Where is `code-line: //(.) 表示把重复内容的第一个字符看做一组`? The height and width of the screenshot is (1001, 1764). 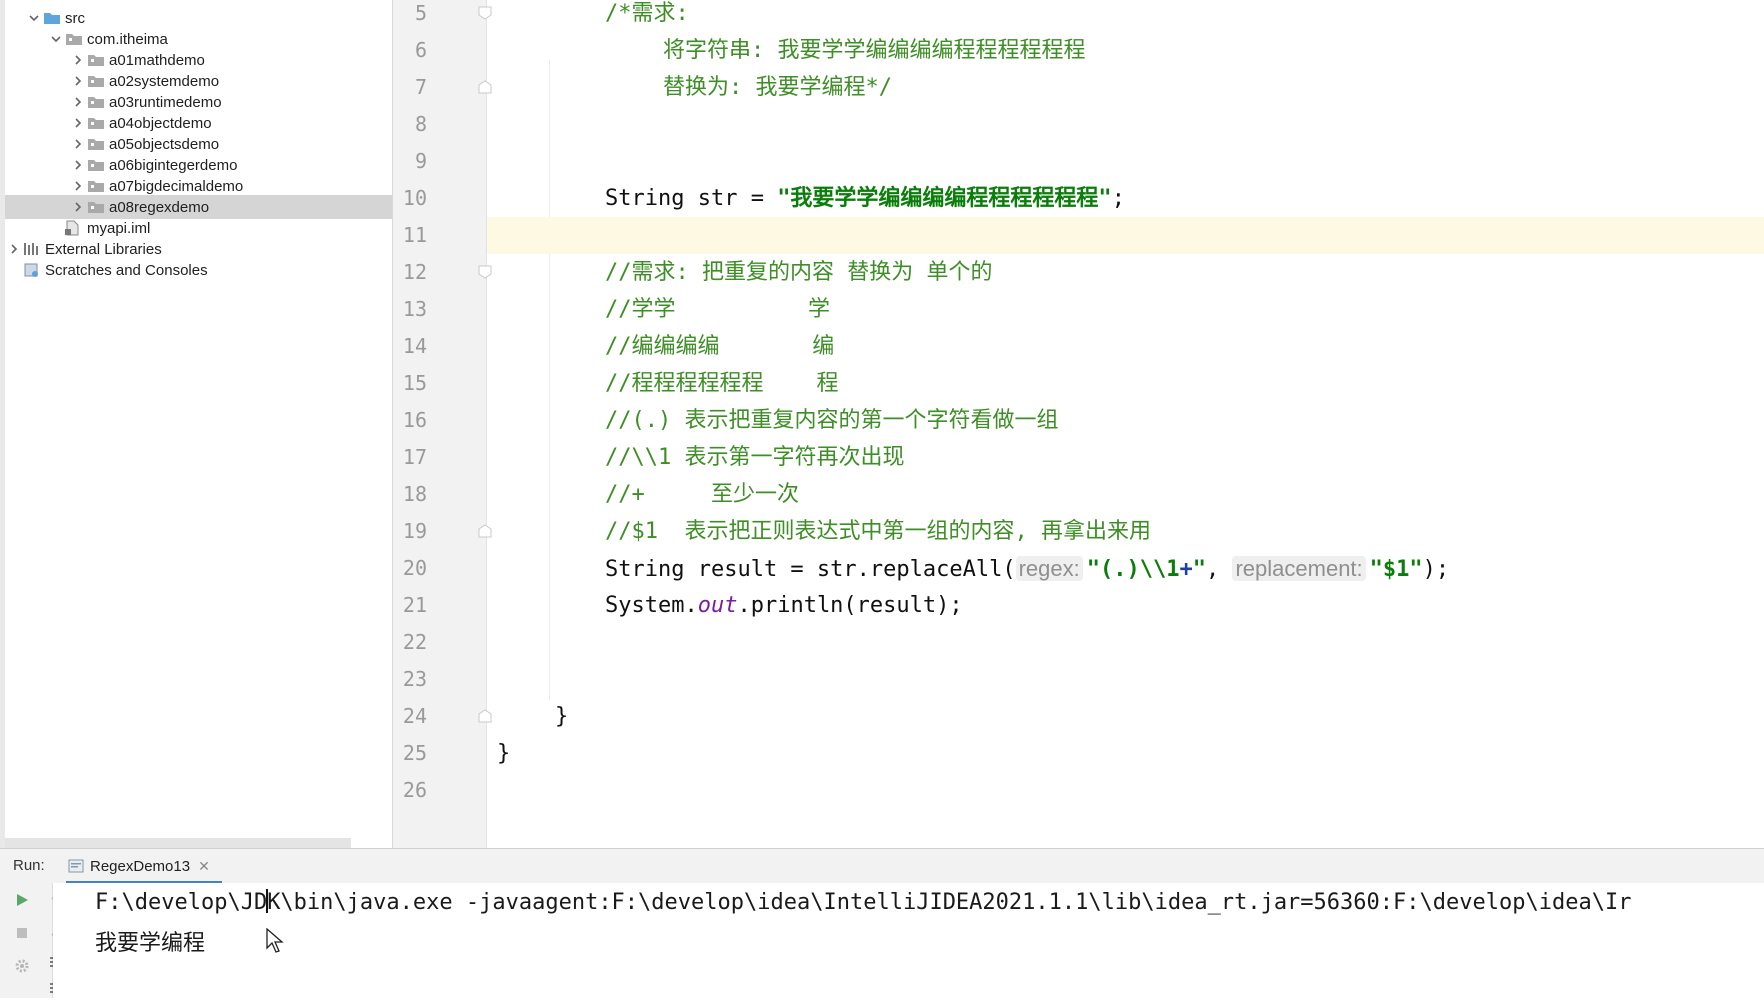 code-line: //(.) 表示把重复内容的第一个字符看做一组 is located at coordinates (1125, 420).